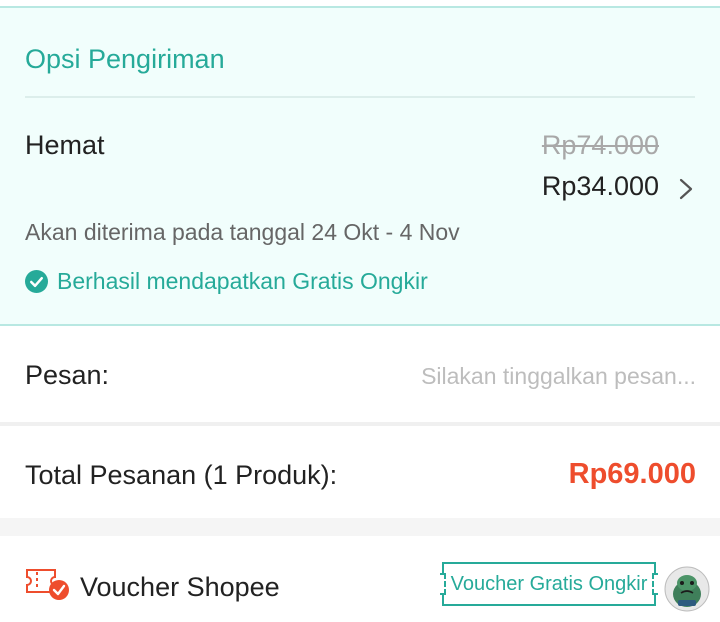 The image size is (720, 622). Describe the element at coordinates (531, 376) in the screenshot. I see `message-input` at that location.